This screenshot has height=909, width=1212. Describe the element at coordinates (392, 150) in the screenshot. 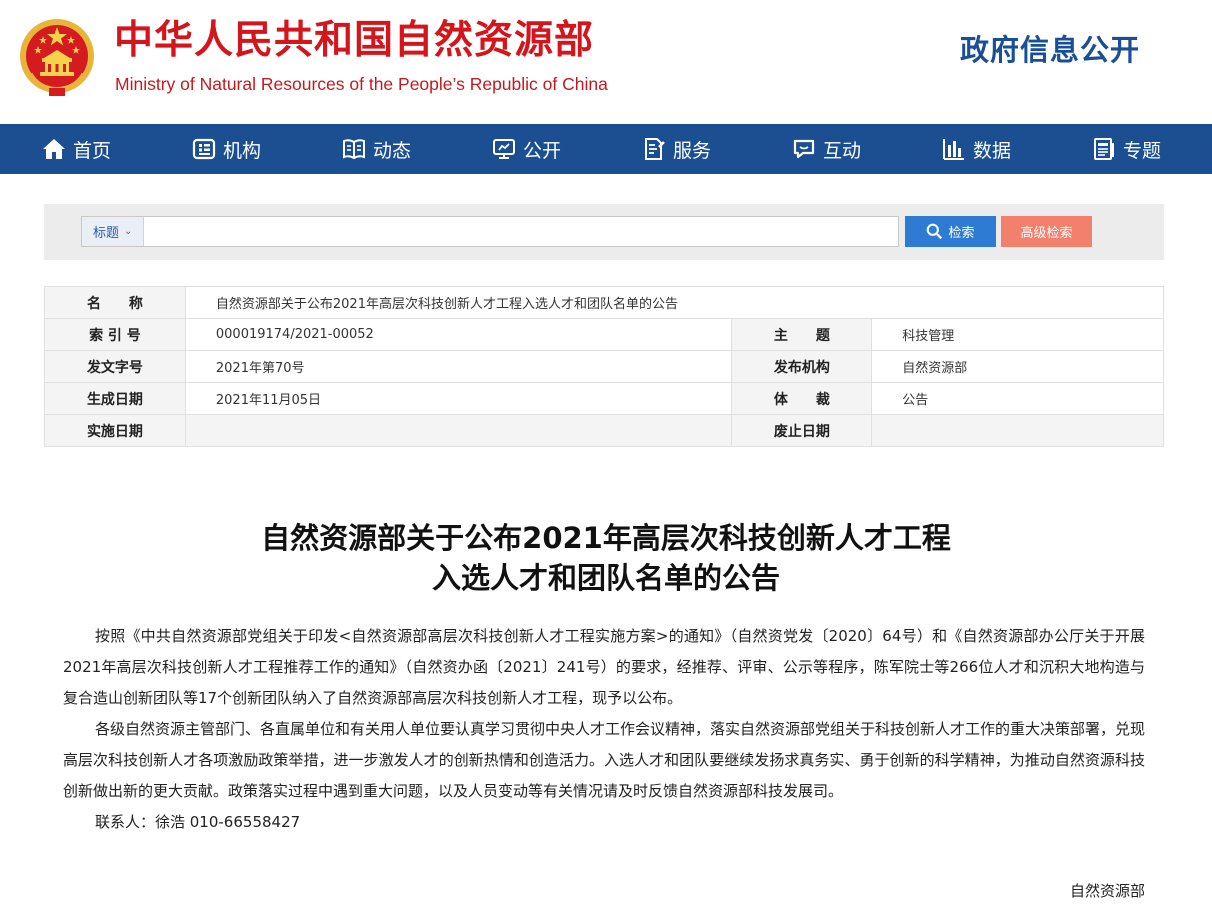

I see `nav-item-label: 动态` at that location.